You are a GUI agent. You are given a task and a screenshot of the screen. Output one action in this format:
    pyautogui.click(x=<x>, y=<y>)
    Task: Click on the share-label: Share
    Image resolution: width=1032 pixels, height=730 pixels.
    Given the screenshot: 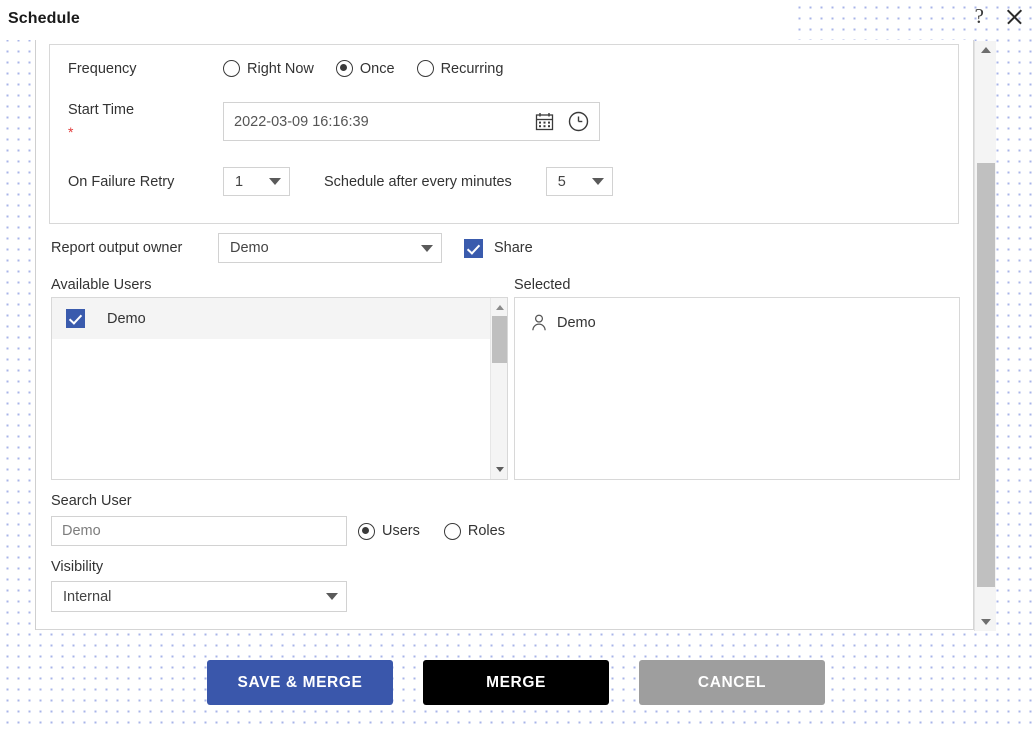 What is the action you would take?
    pyautogui.click(x=513, y=248)
    